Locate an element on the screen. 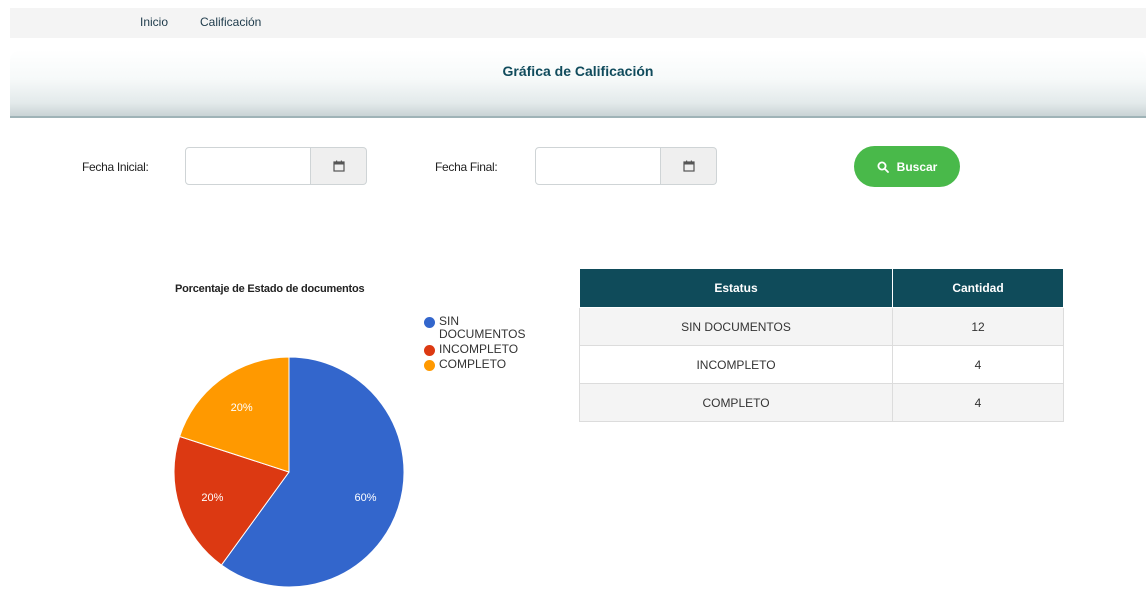 The height and width of the screenshot is (605, 1146). legend-item: INCOMPLETO is located at coordinates (481, 349).